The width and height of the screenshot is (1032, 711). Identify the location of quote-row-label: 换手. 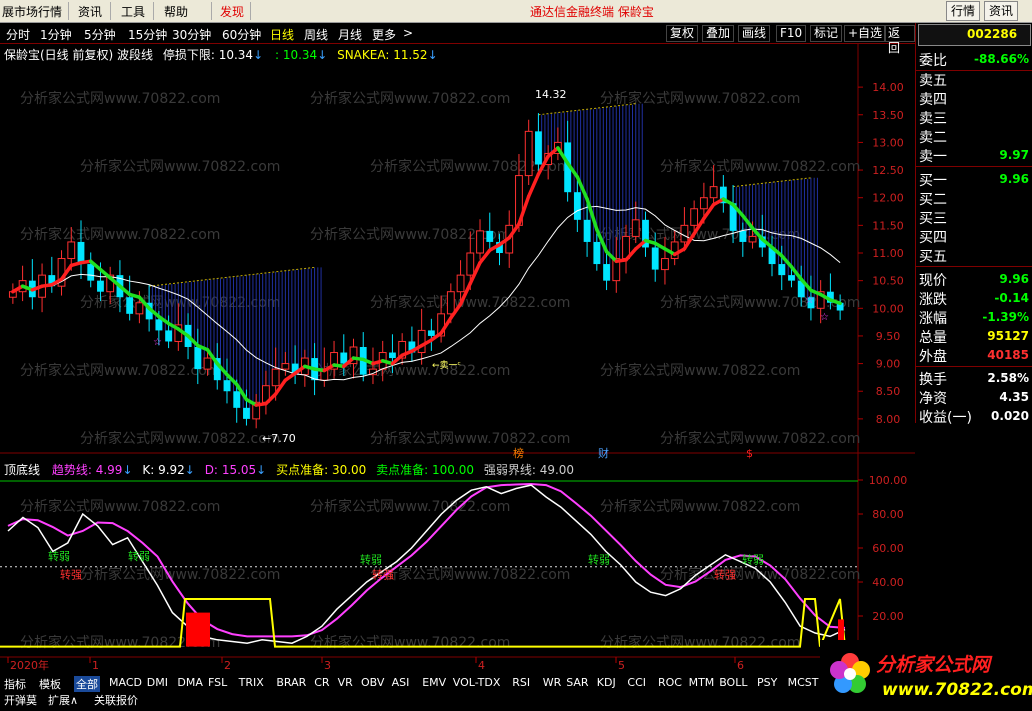
(933, 380).